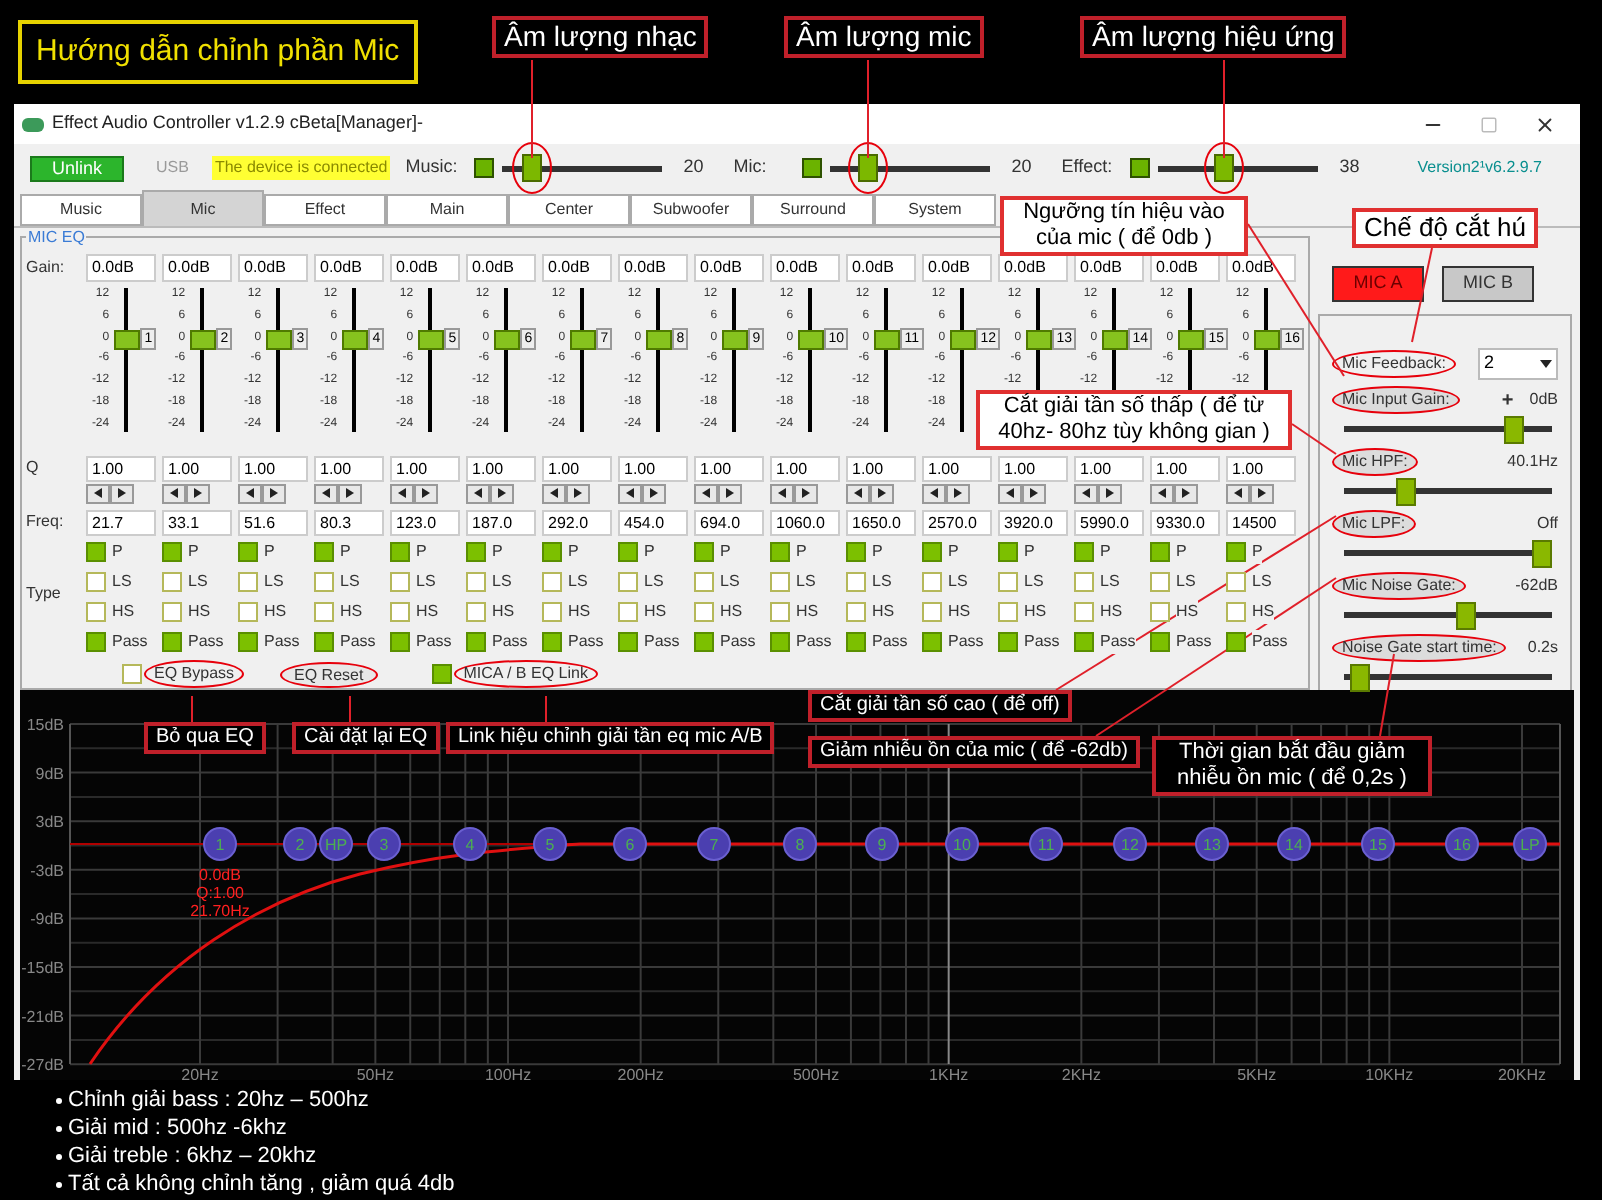 The height and width of the screenshot is (1200, 1602). I want to click on tab: Subwoofer, so click(691, 210).